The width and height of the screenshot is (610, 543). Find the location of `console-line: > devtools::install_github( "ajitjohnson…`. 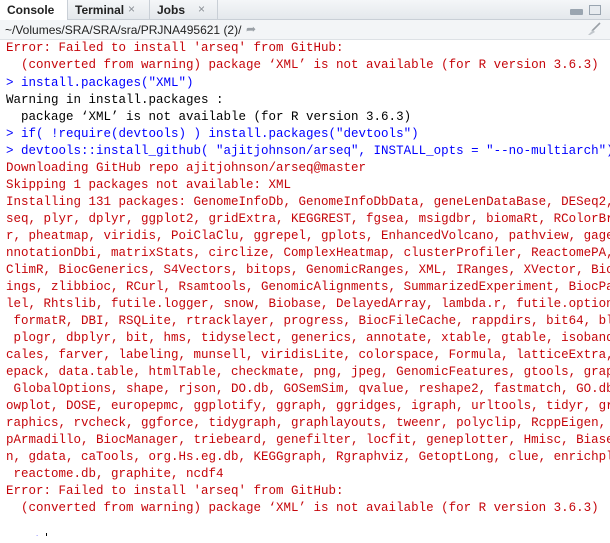

console-line: > devtools::install_github( "ajitjohnson… is located at coordinates (308, 151).